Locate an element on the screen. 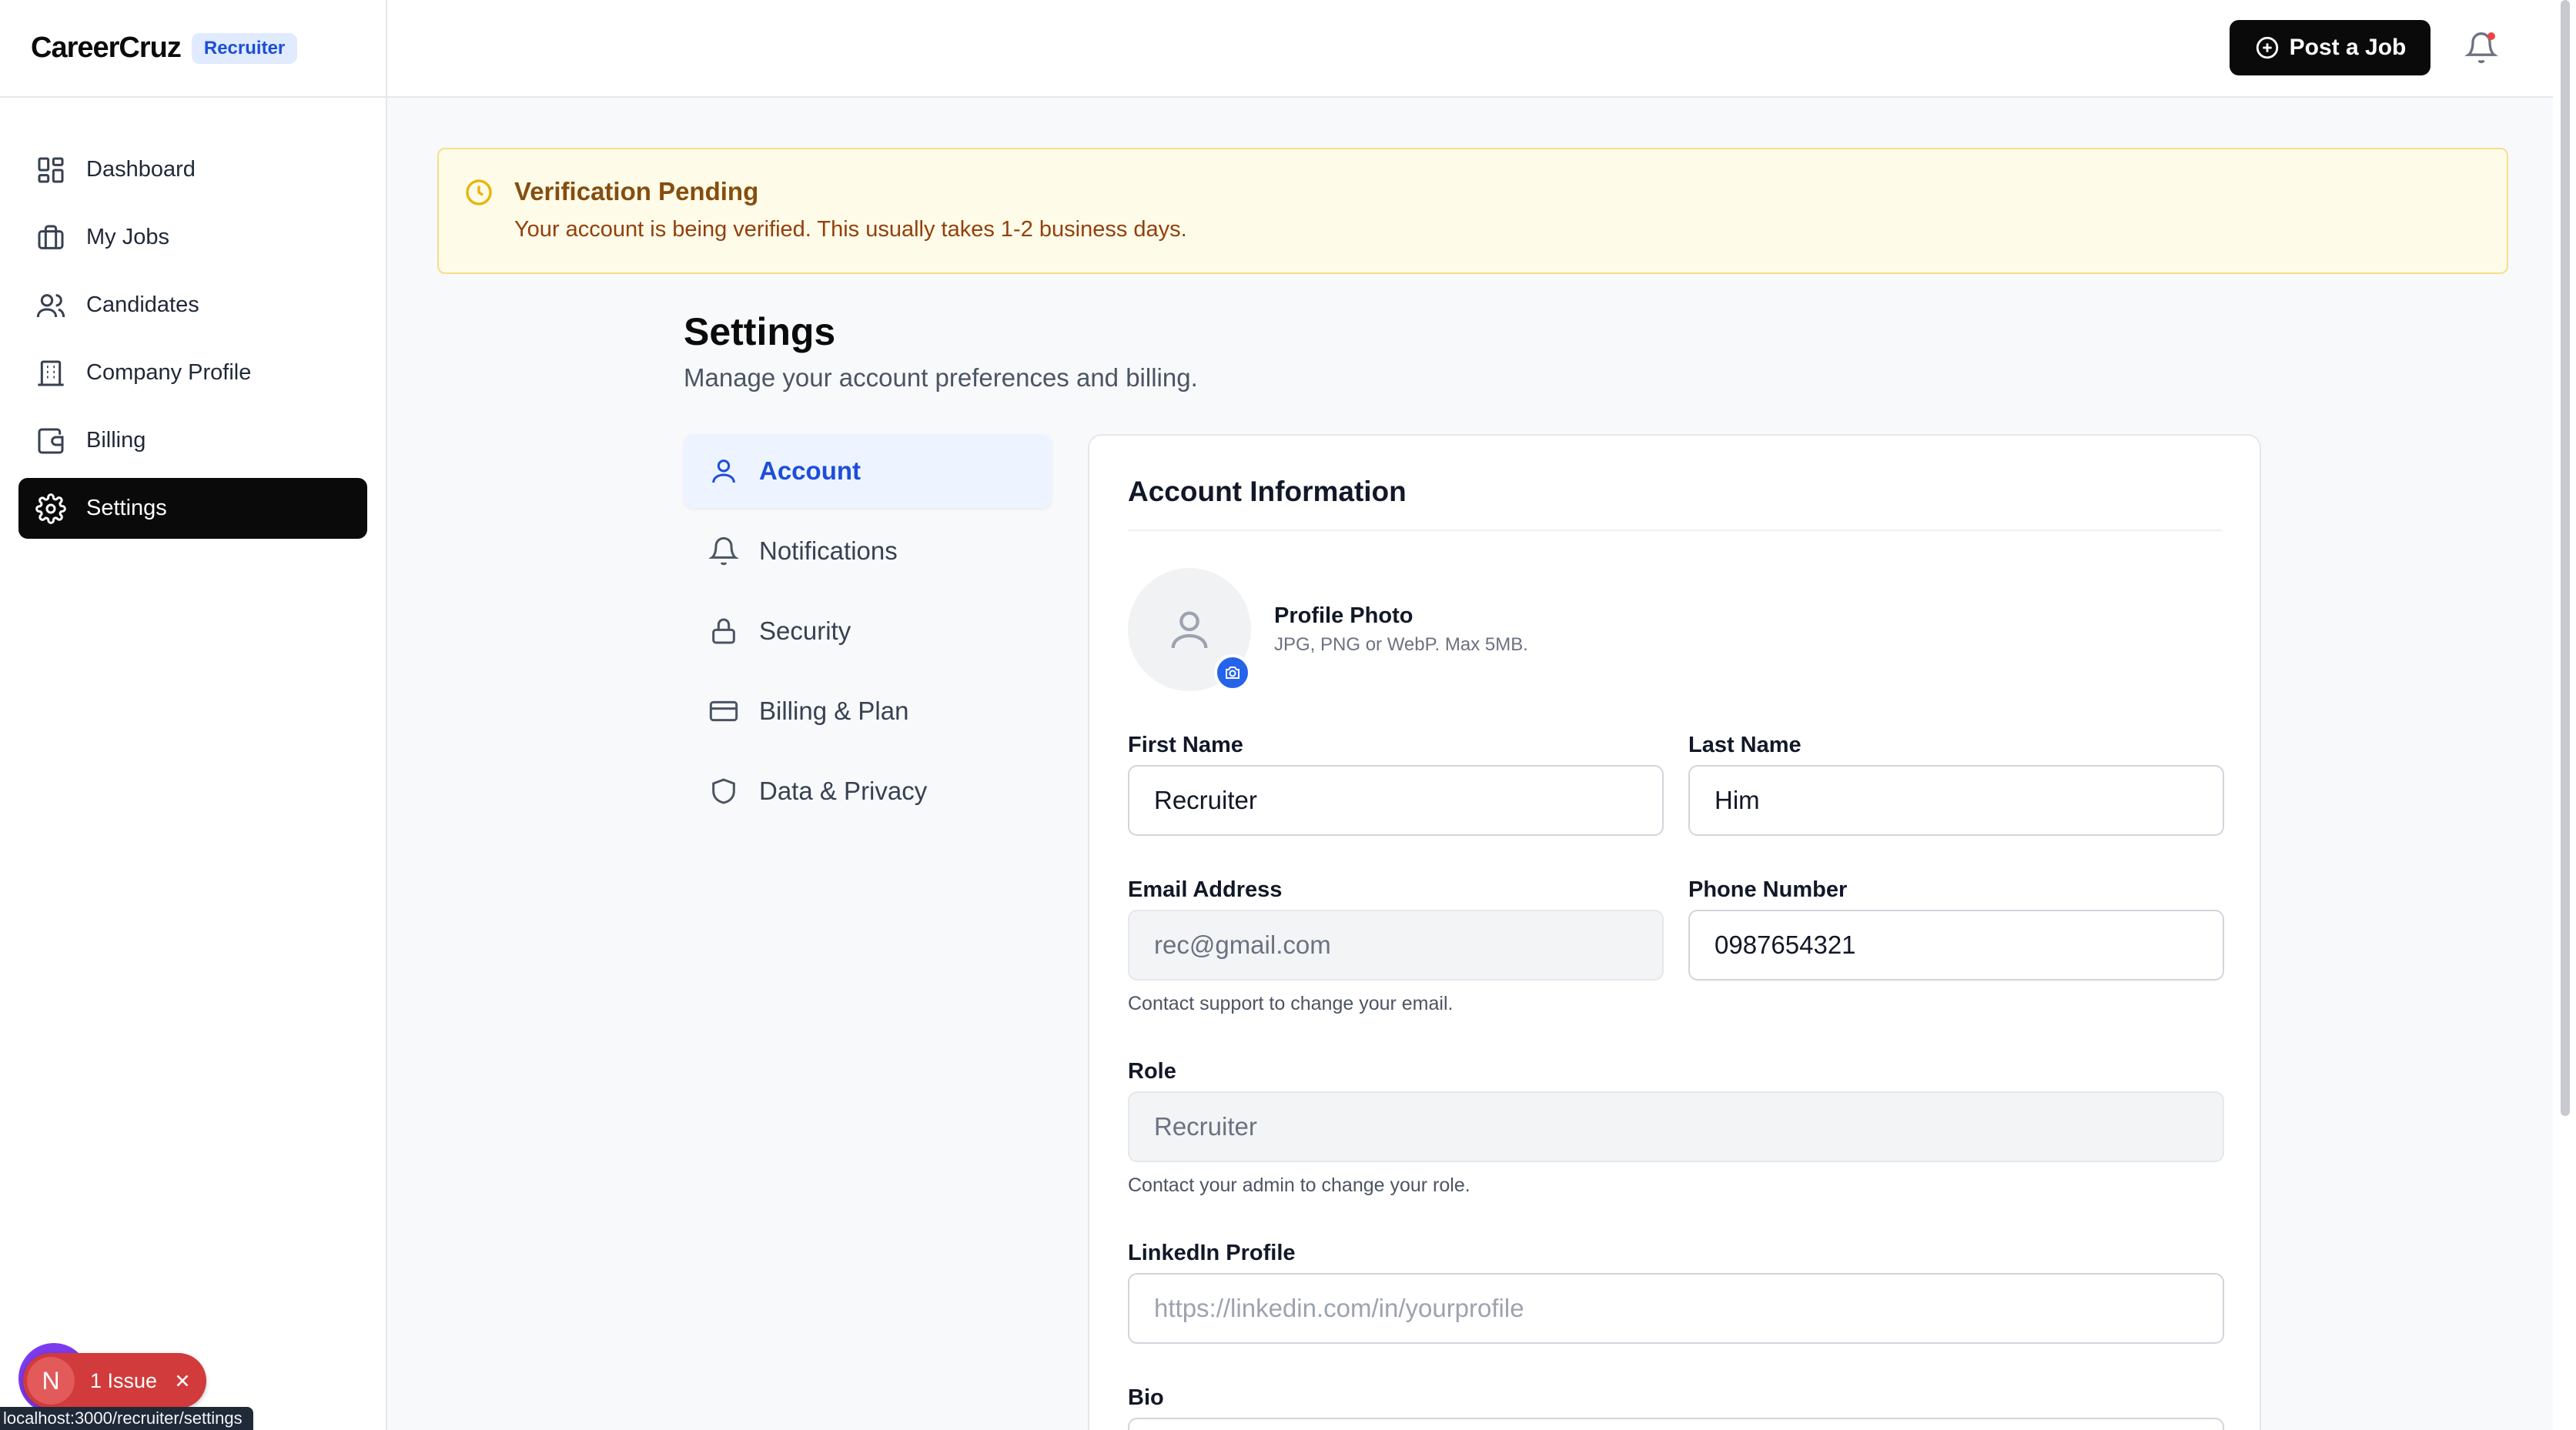  profile-photo-label: Profile Photo is located at coordinates (1344, 616).